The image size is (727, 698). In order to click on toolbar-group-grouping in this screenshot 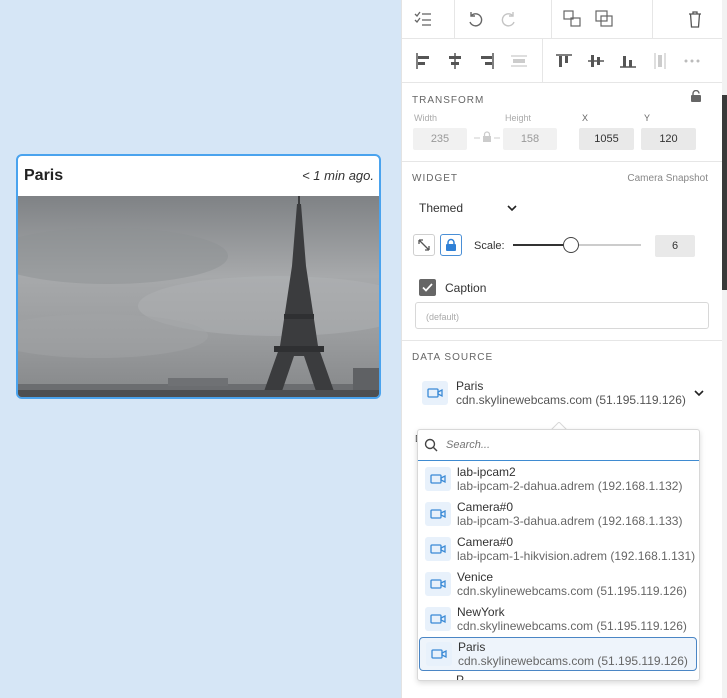, I will do `click(602, 19)`.